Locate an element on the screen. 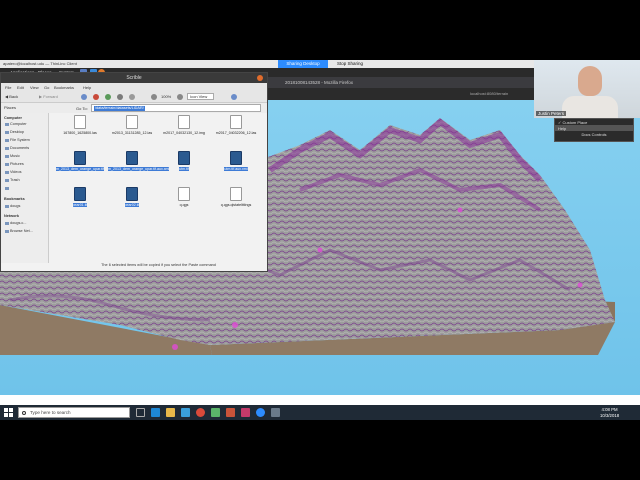 The width and height of the screenshot is (640, 480). file-item: m2017_04032206_12.las is located at coordinates (236, 130).